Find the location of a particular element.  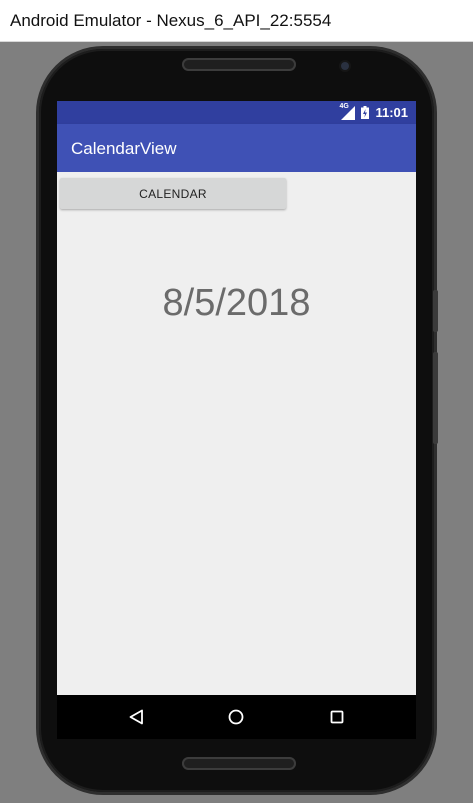

status-time: 11:01 is located at coordinates (391, 112).